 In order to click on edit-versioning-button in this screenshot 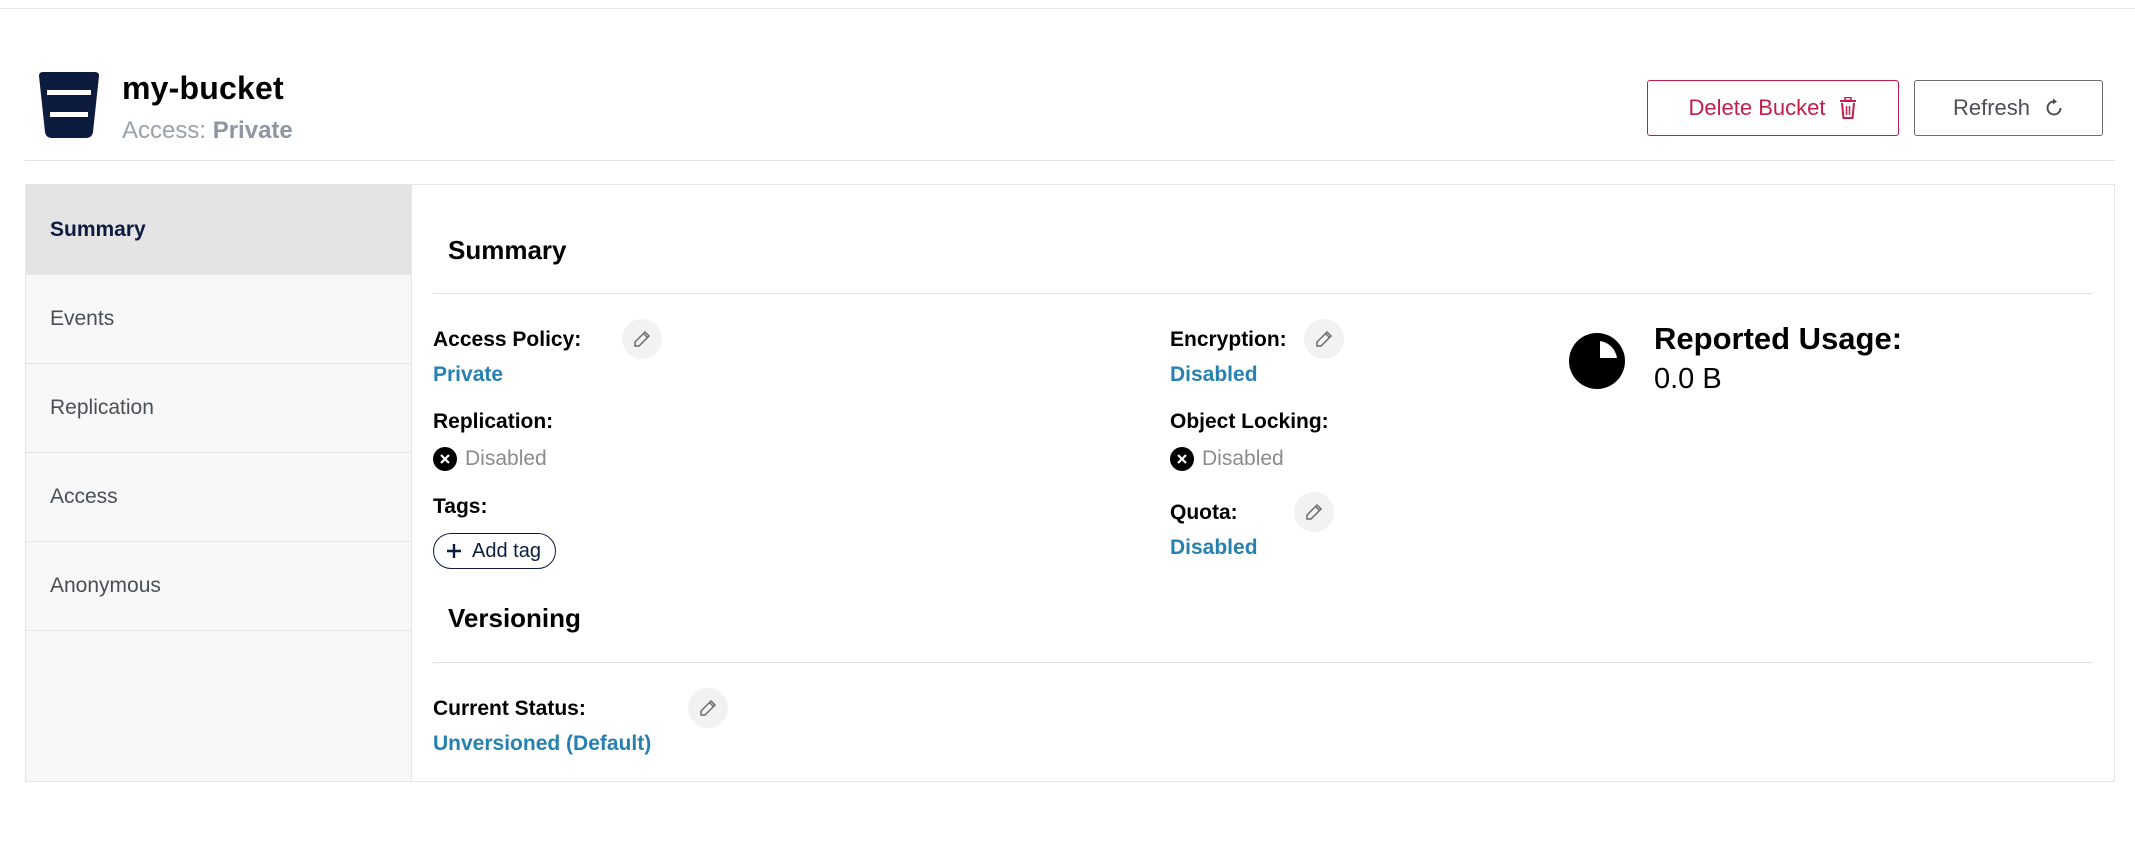, I will do `click(708, 708)`.